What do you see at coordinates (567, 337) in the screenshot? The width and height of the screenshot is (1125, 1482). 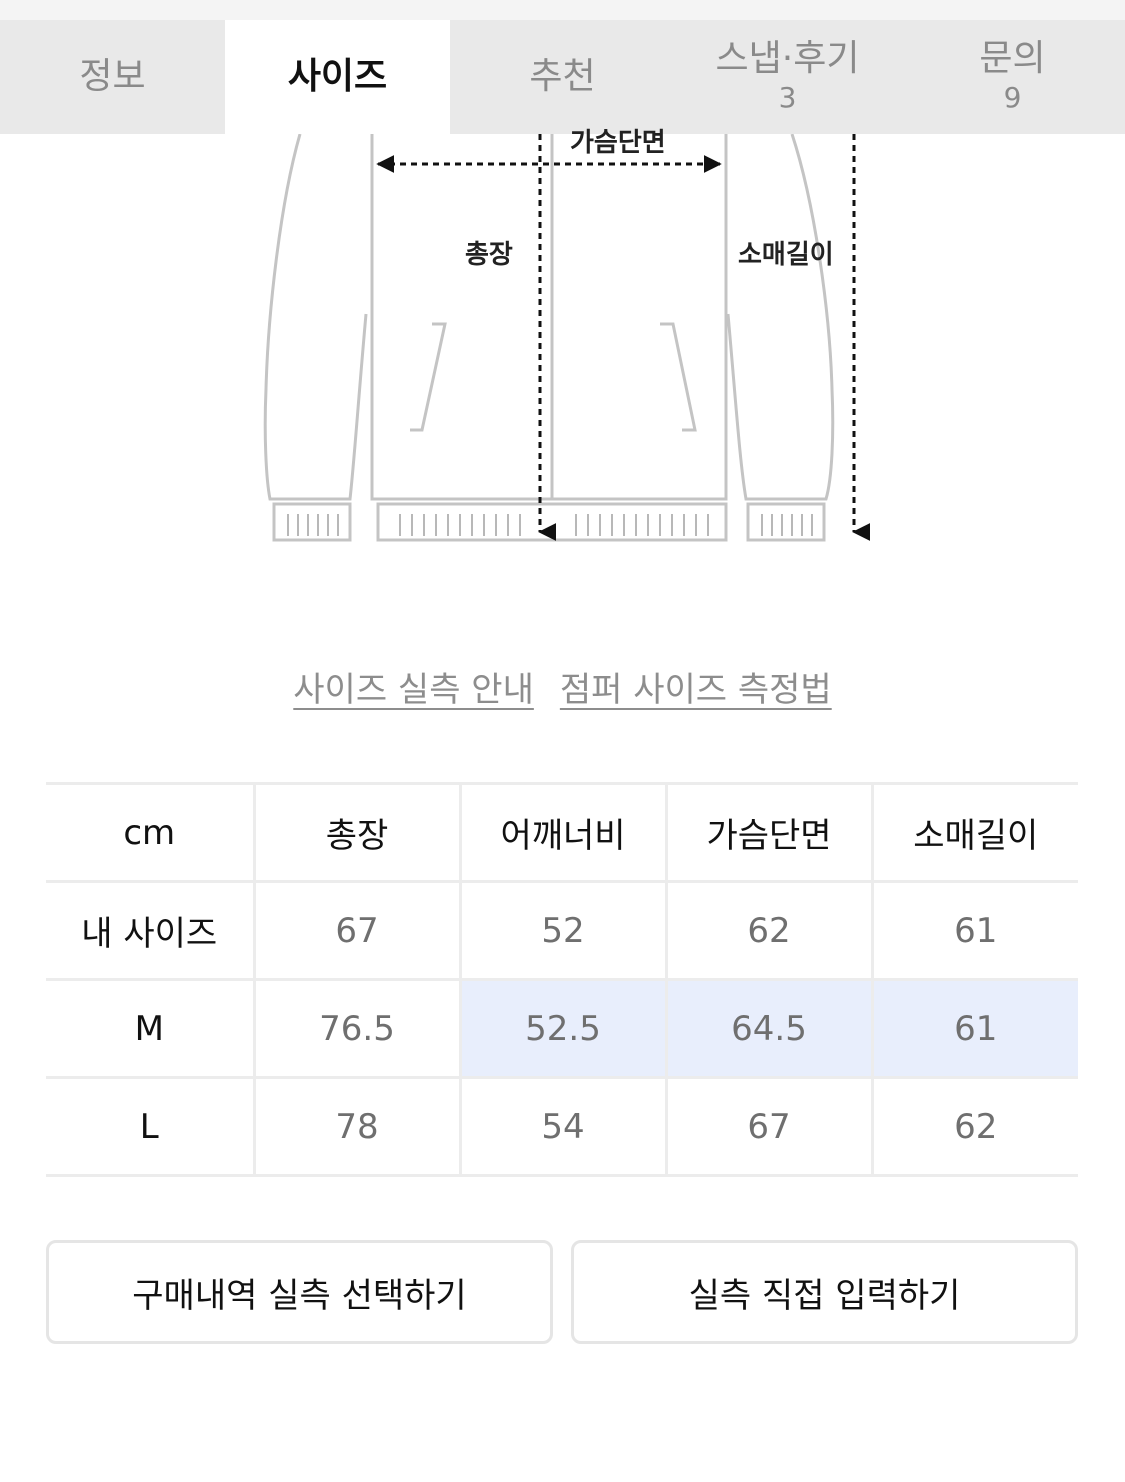 I see `jacket-illustration` at bounding box center [567, 337].